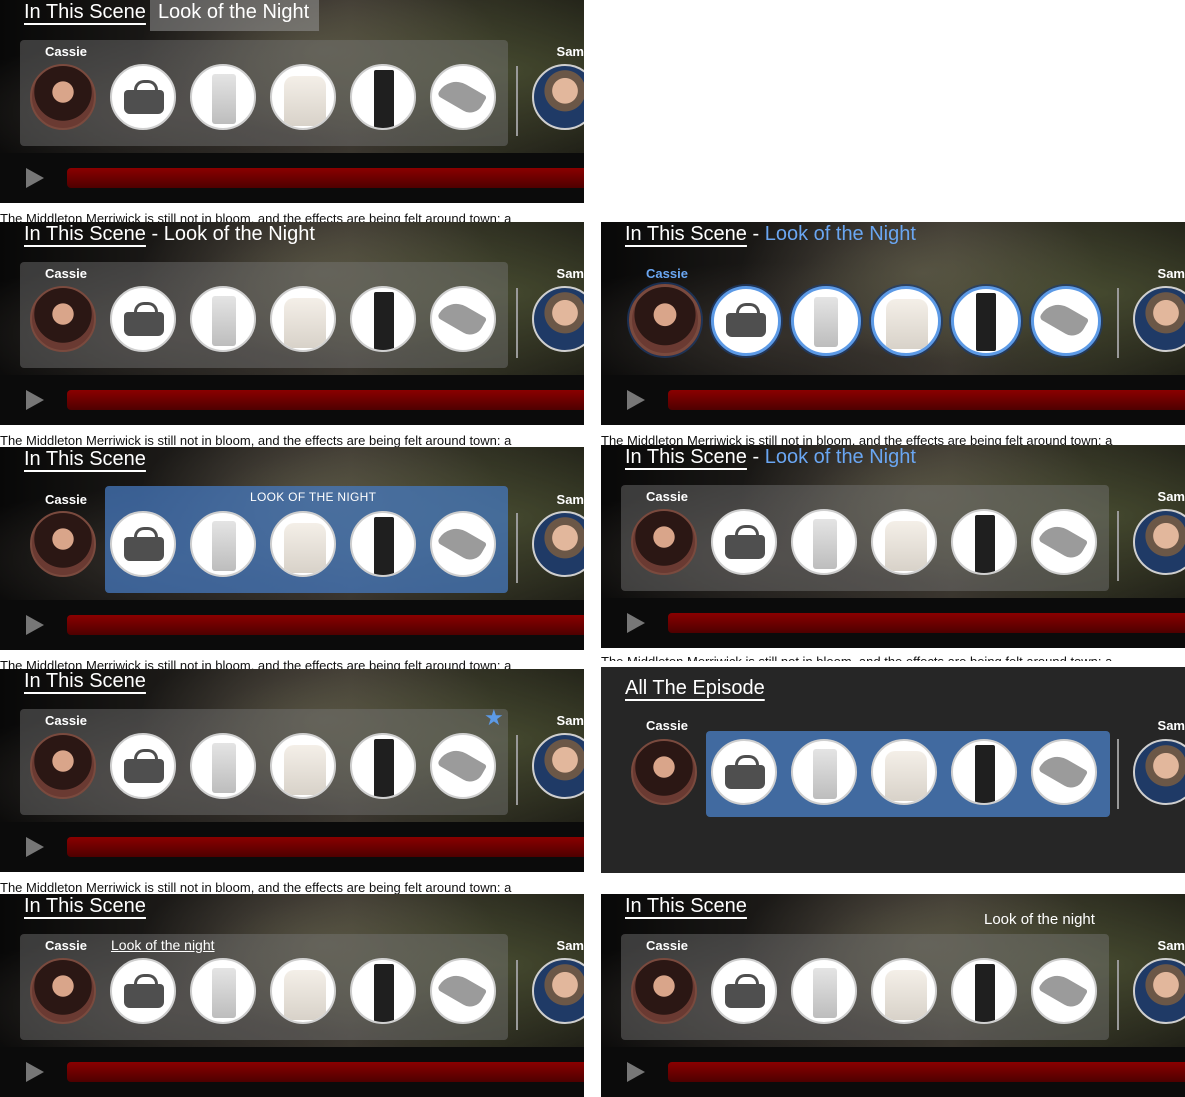  I want to click on look-of-the-night-link: Look of the night, so click(163, 945).